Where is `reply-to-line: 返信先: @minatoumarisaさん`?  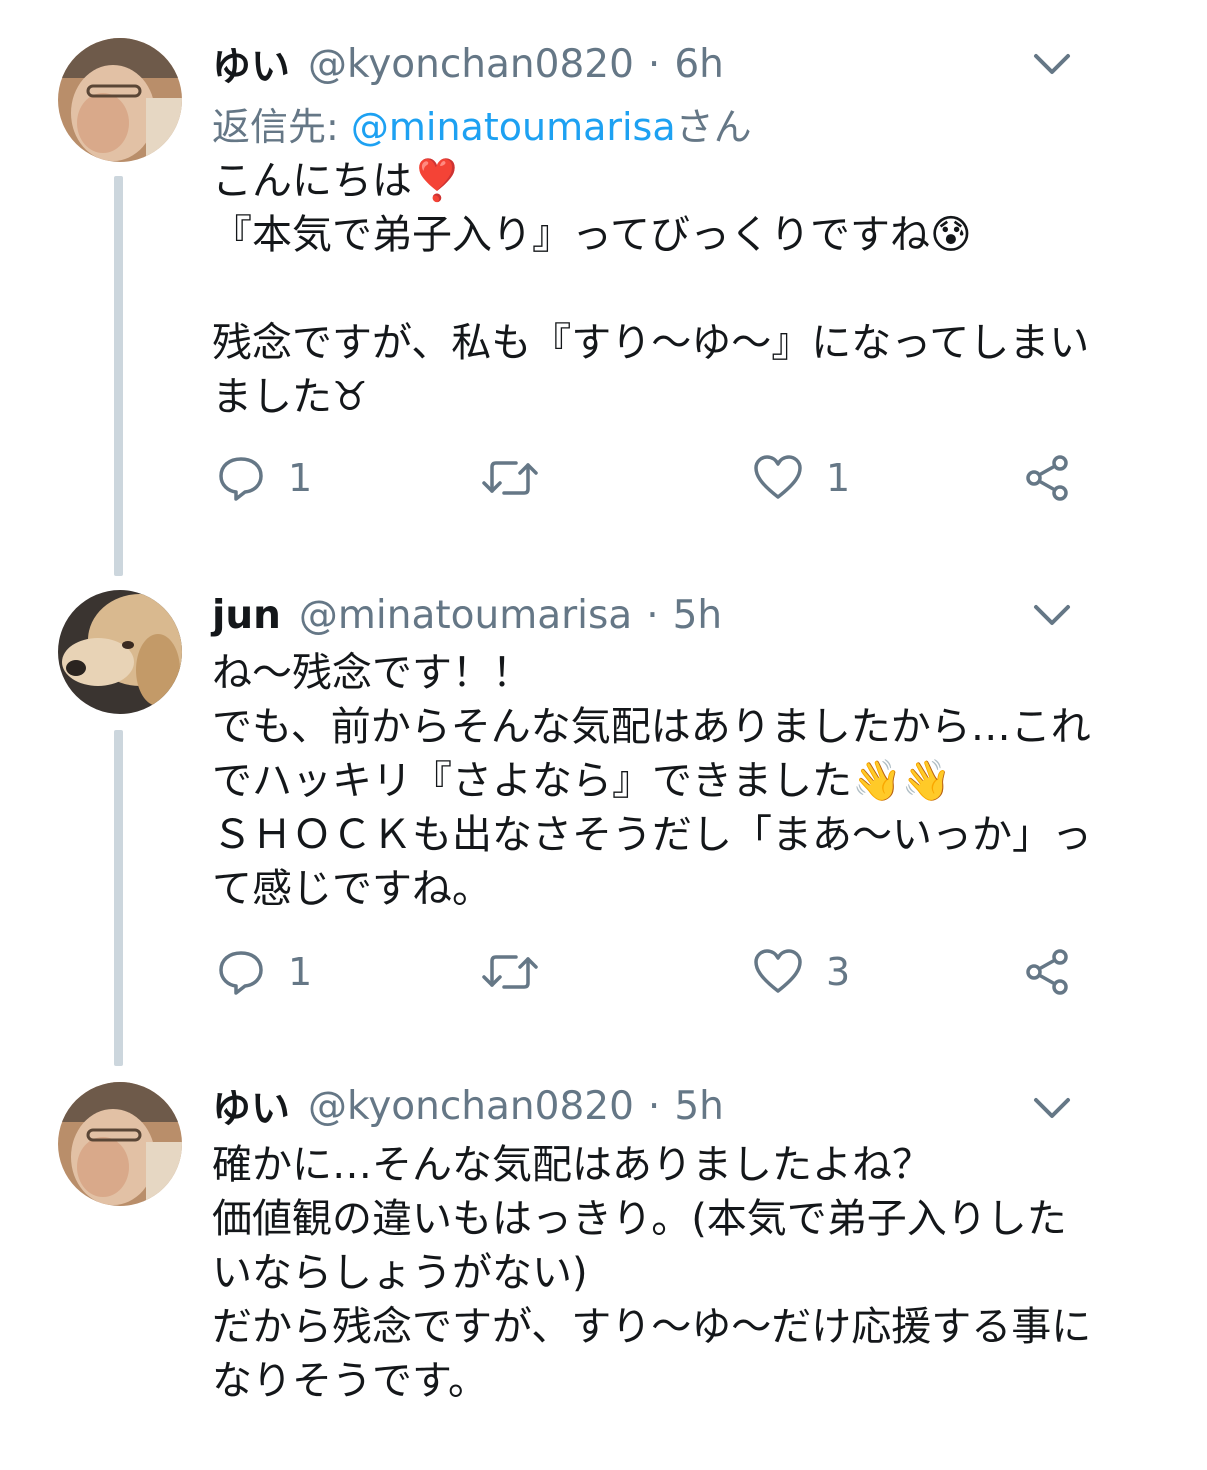
reply-to-line: 返信先: @minatoumarisaさん is located at coordinates (482, 123).